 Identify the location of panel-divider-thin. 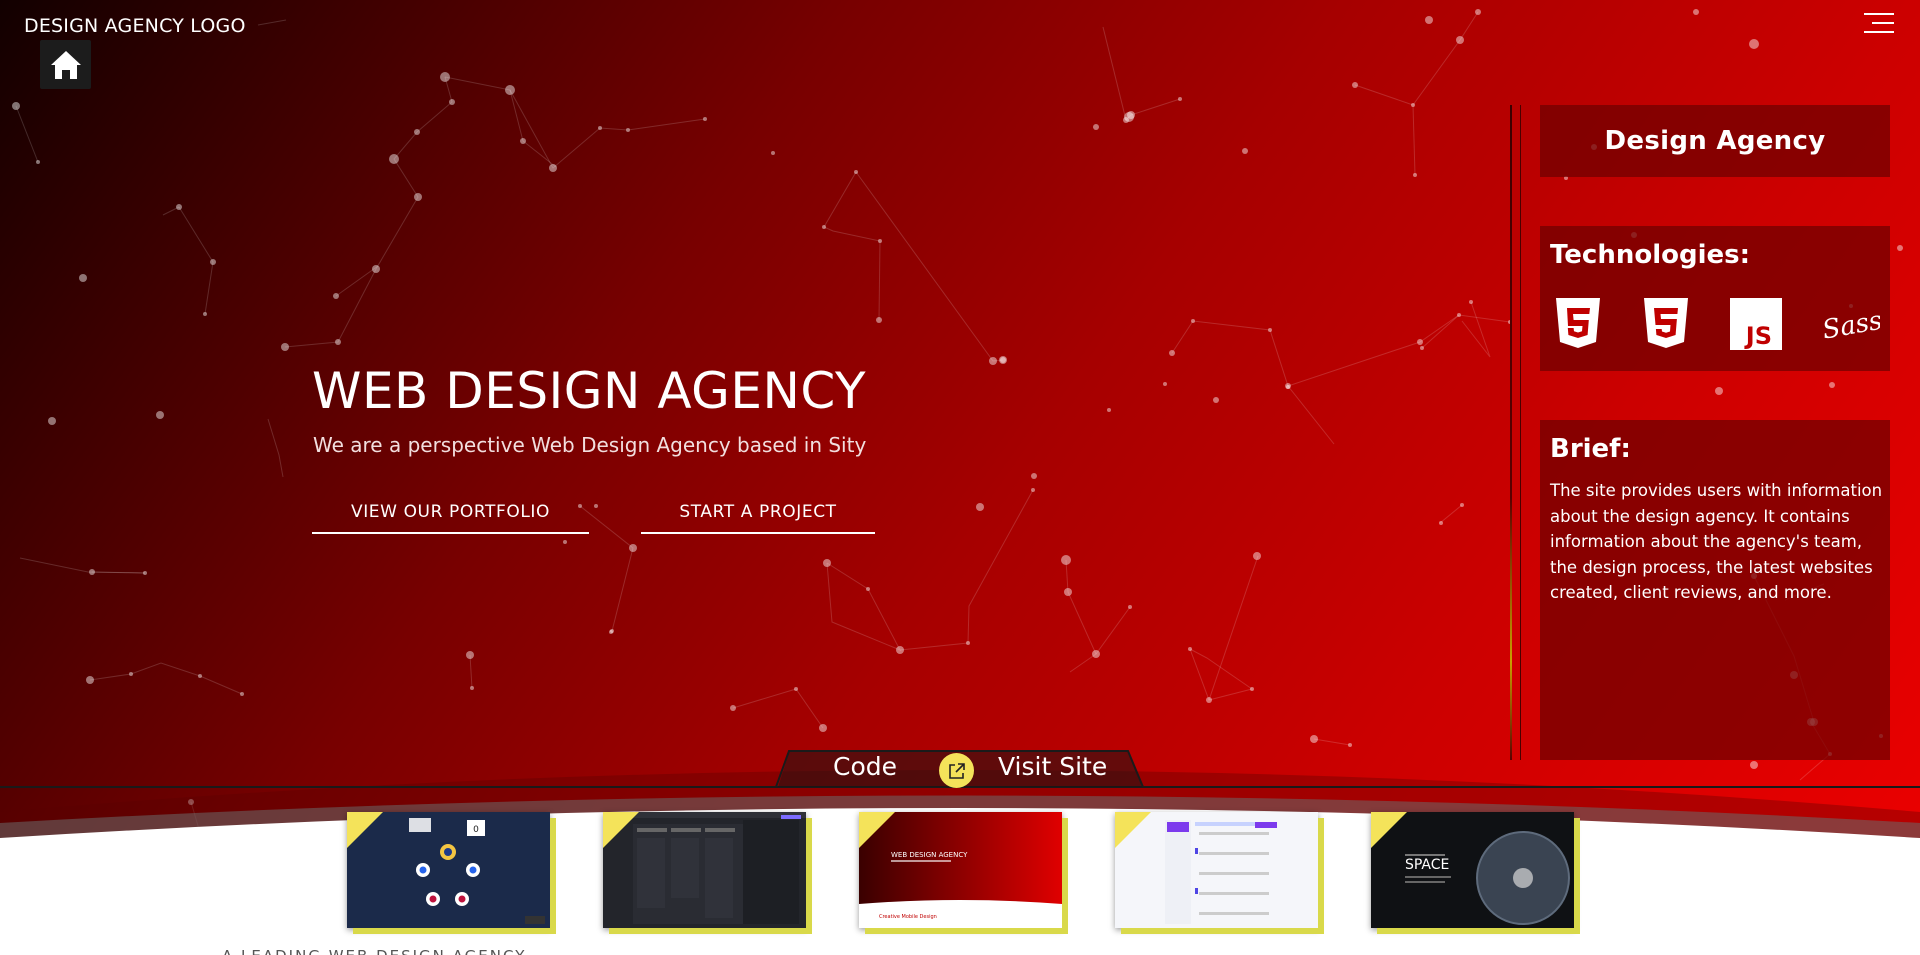
(1520, 432).